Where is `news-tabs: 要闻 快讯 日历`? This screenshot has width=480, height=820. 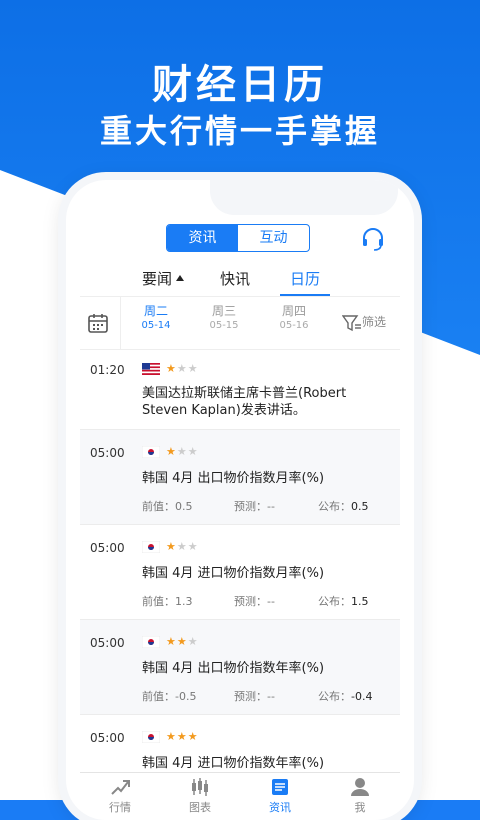 news-tabs: 要闻 快讯 日历 is located at coordinates (240, 279).